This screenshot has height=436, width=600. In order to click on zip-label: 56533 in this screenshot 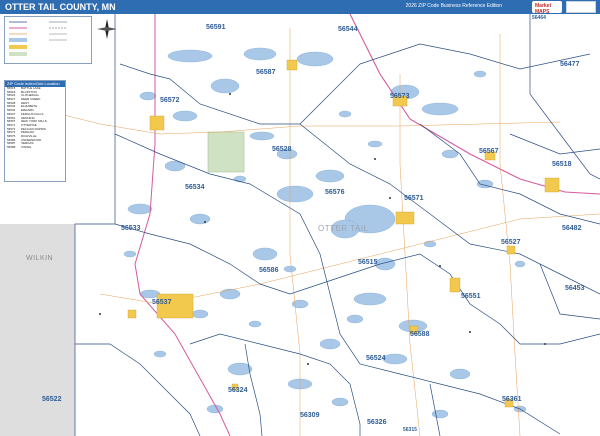, I will do `click(131, 228)`.